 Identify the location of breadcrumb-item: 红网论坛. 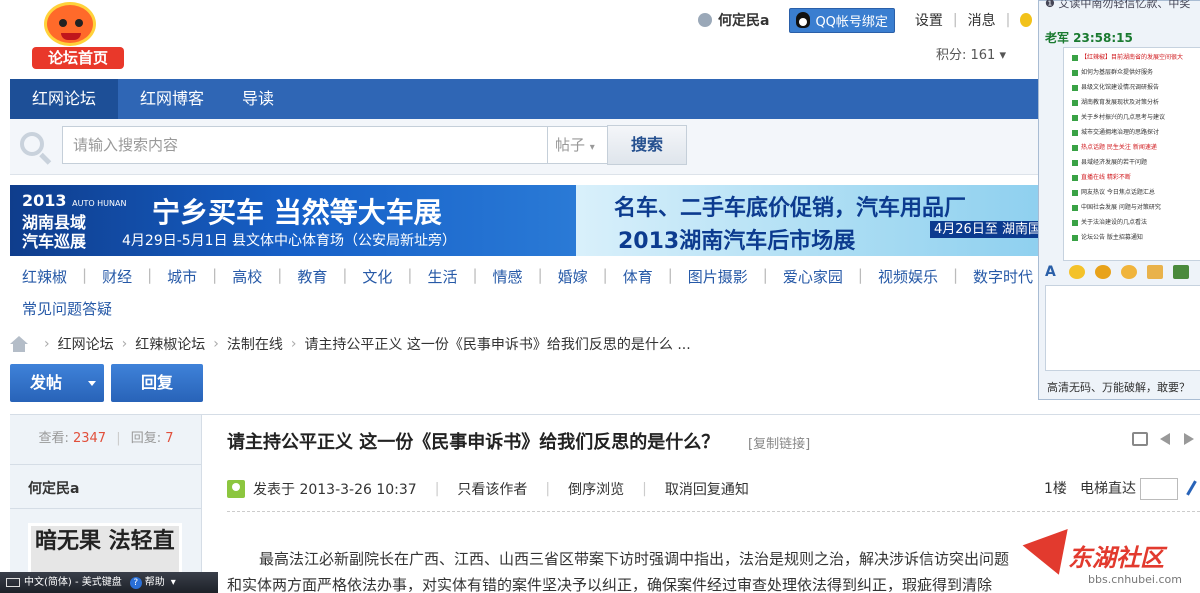
(86, 344).